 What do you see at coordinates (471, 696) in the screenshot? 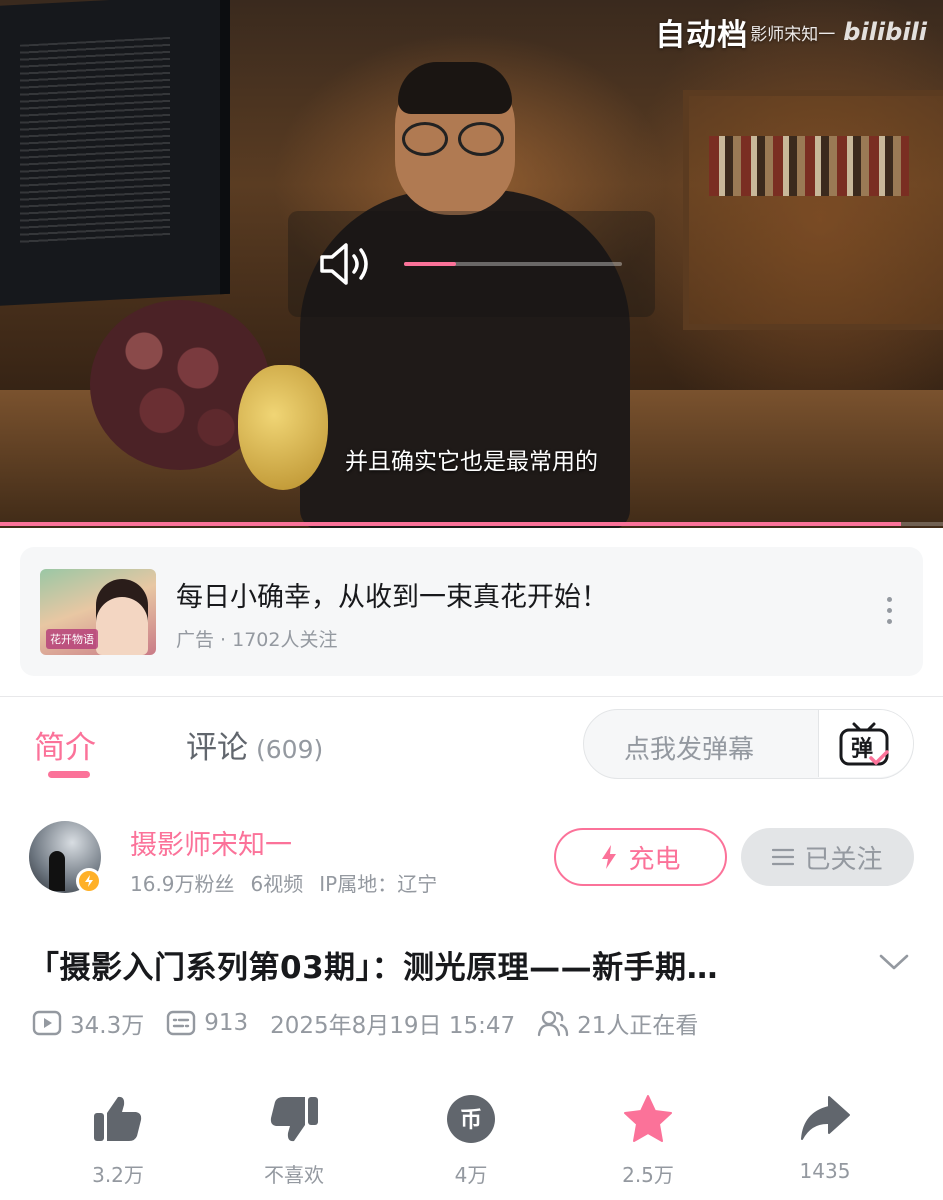
I see `section-divider` at bounding box center [471, 696].